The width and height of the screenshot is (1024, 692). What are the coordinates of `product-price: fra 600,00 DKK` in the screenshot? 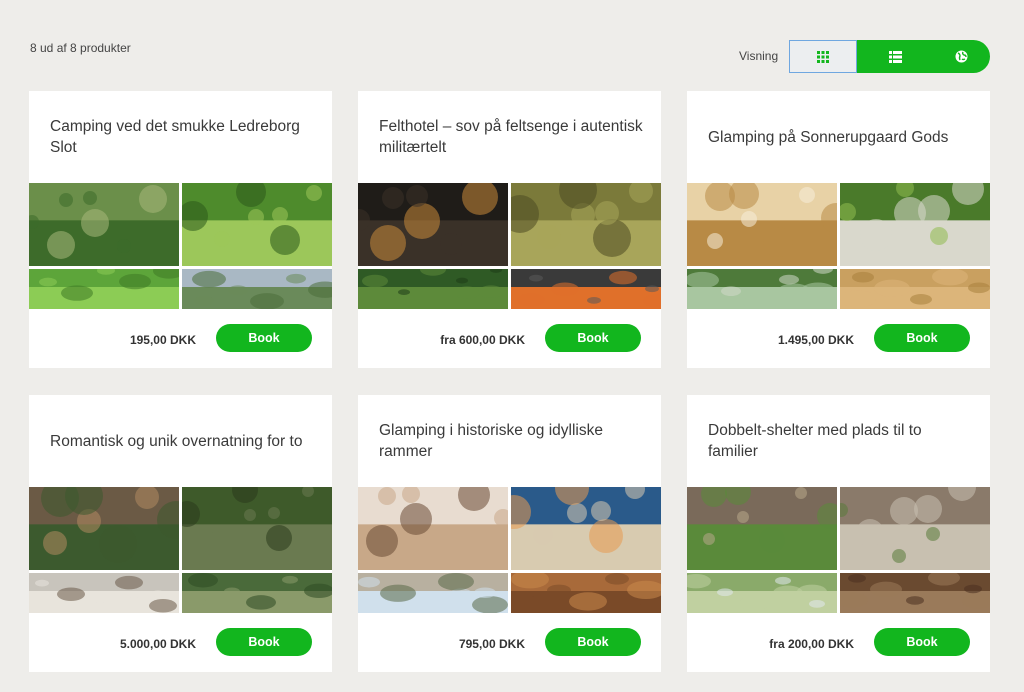 It's located at (482, 340).